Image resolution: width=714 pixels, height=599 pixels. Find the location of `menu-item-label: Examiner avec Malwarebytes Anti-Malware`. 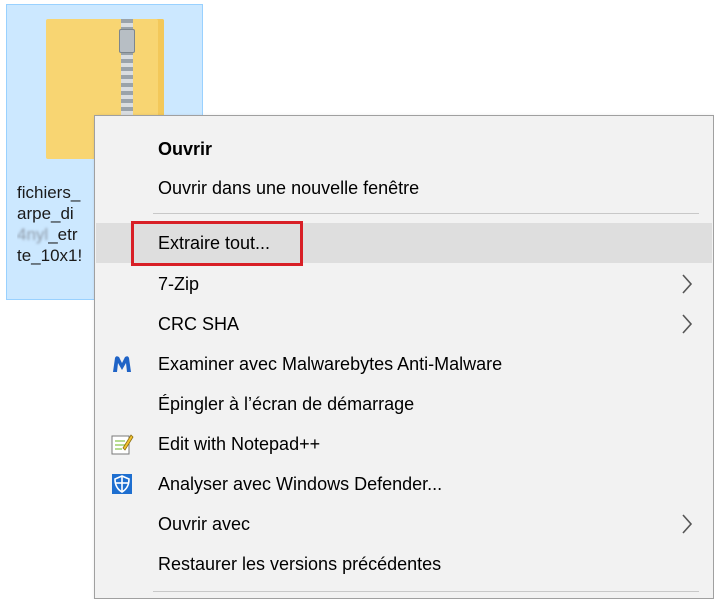

menu-item-label: Examiner avec Malwarebytes Anti-Malware is located at coordinates (330, 363).